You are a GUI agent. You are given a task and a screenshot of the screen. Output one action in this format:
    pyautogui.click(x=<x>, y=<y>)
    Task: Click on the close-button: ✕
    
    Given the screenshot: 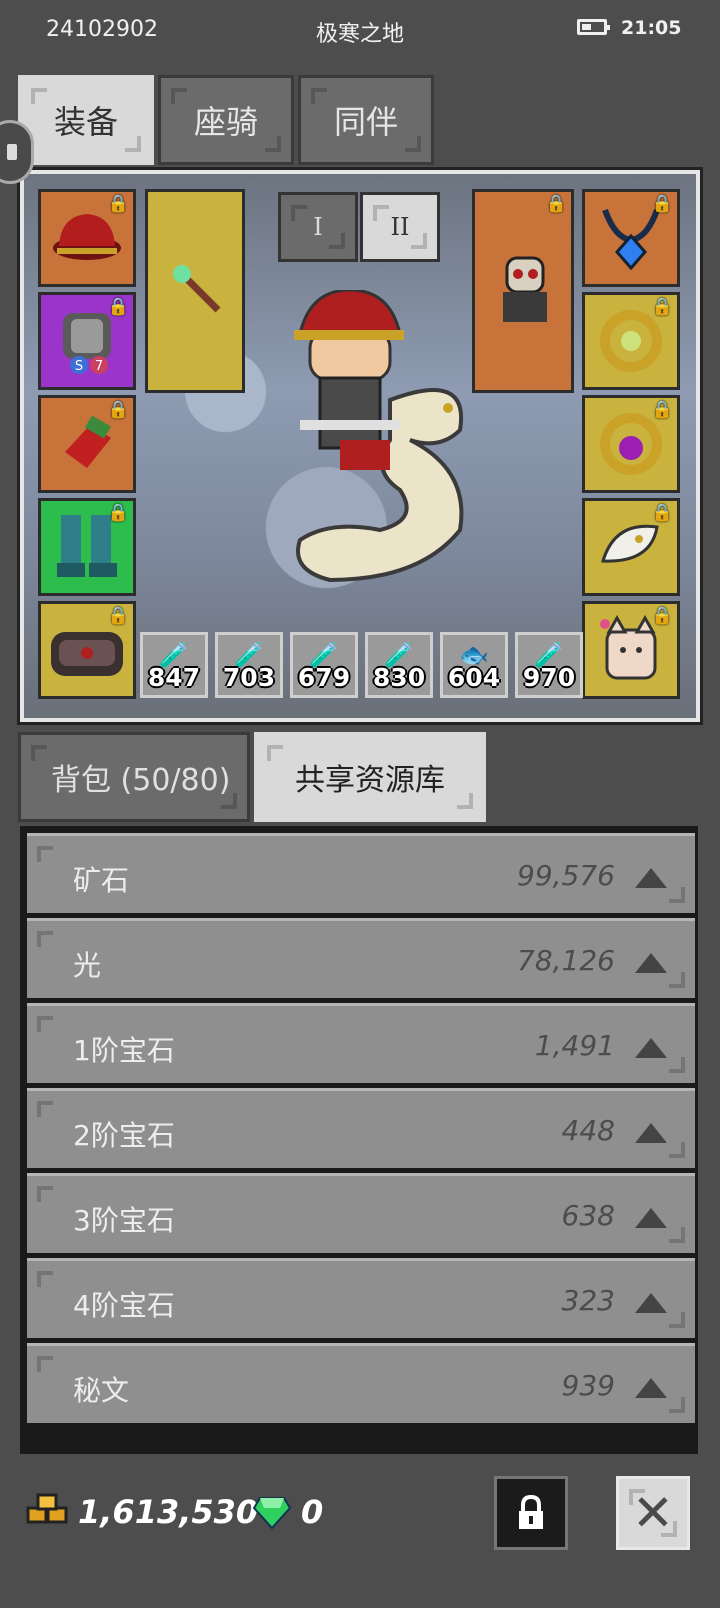 What is the action you would take?
    pyautogui.click(x=653, y=1513)
    